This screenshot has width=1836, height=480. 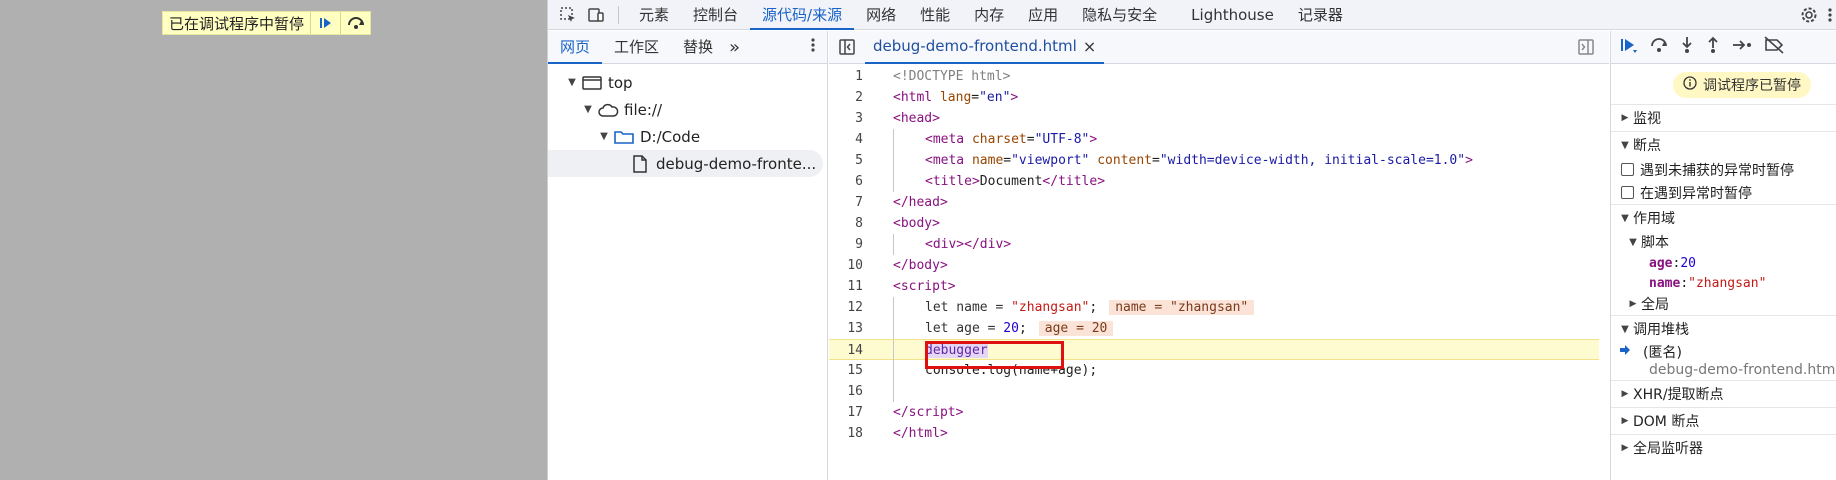 I want to click on tab-network: 网络, so click(x=881, y=15).